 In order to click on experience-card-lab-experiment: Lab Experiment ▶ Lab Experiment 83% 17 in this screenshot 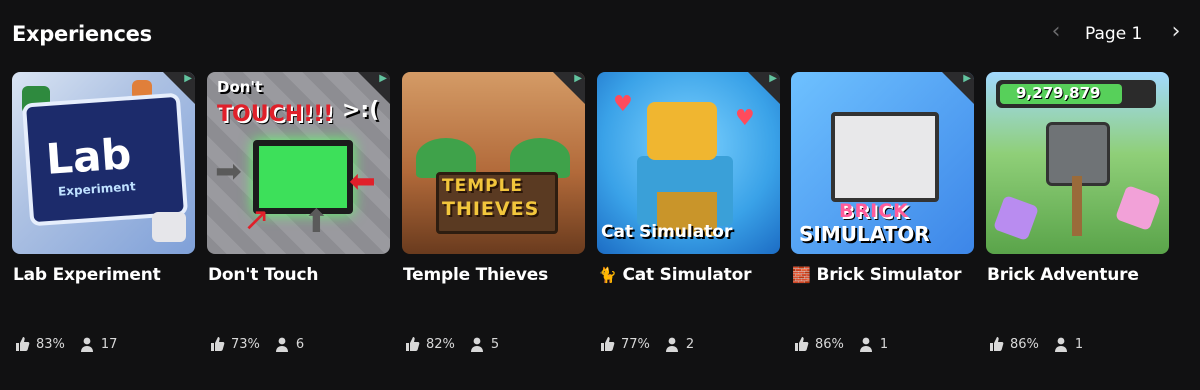, I will do `click(103, 212)`.